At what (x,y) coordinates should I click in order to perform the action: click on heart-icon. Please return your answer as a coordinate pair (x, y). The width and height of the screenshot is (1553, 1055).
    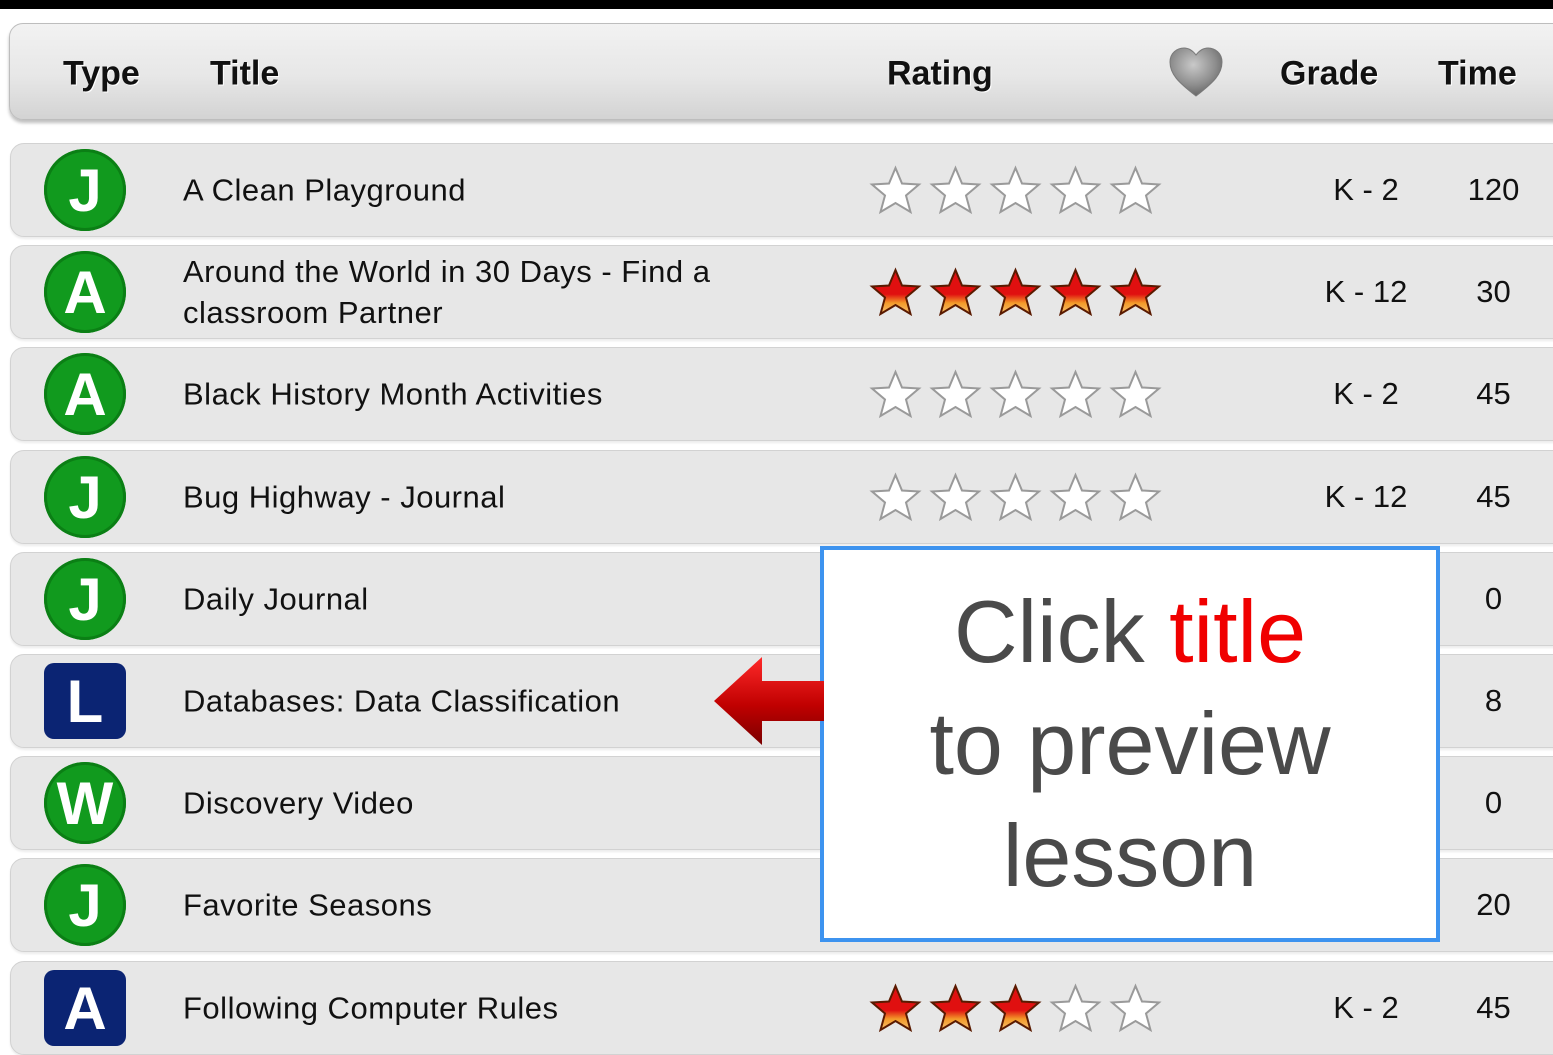
    Looking at the image, I should click on (1196, 72).